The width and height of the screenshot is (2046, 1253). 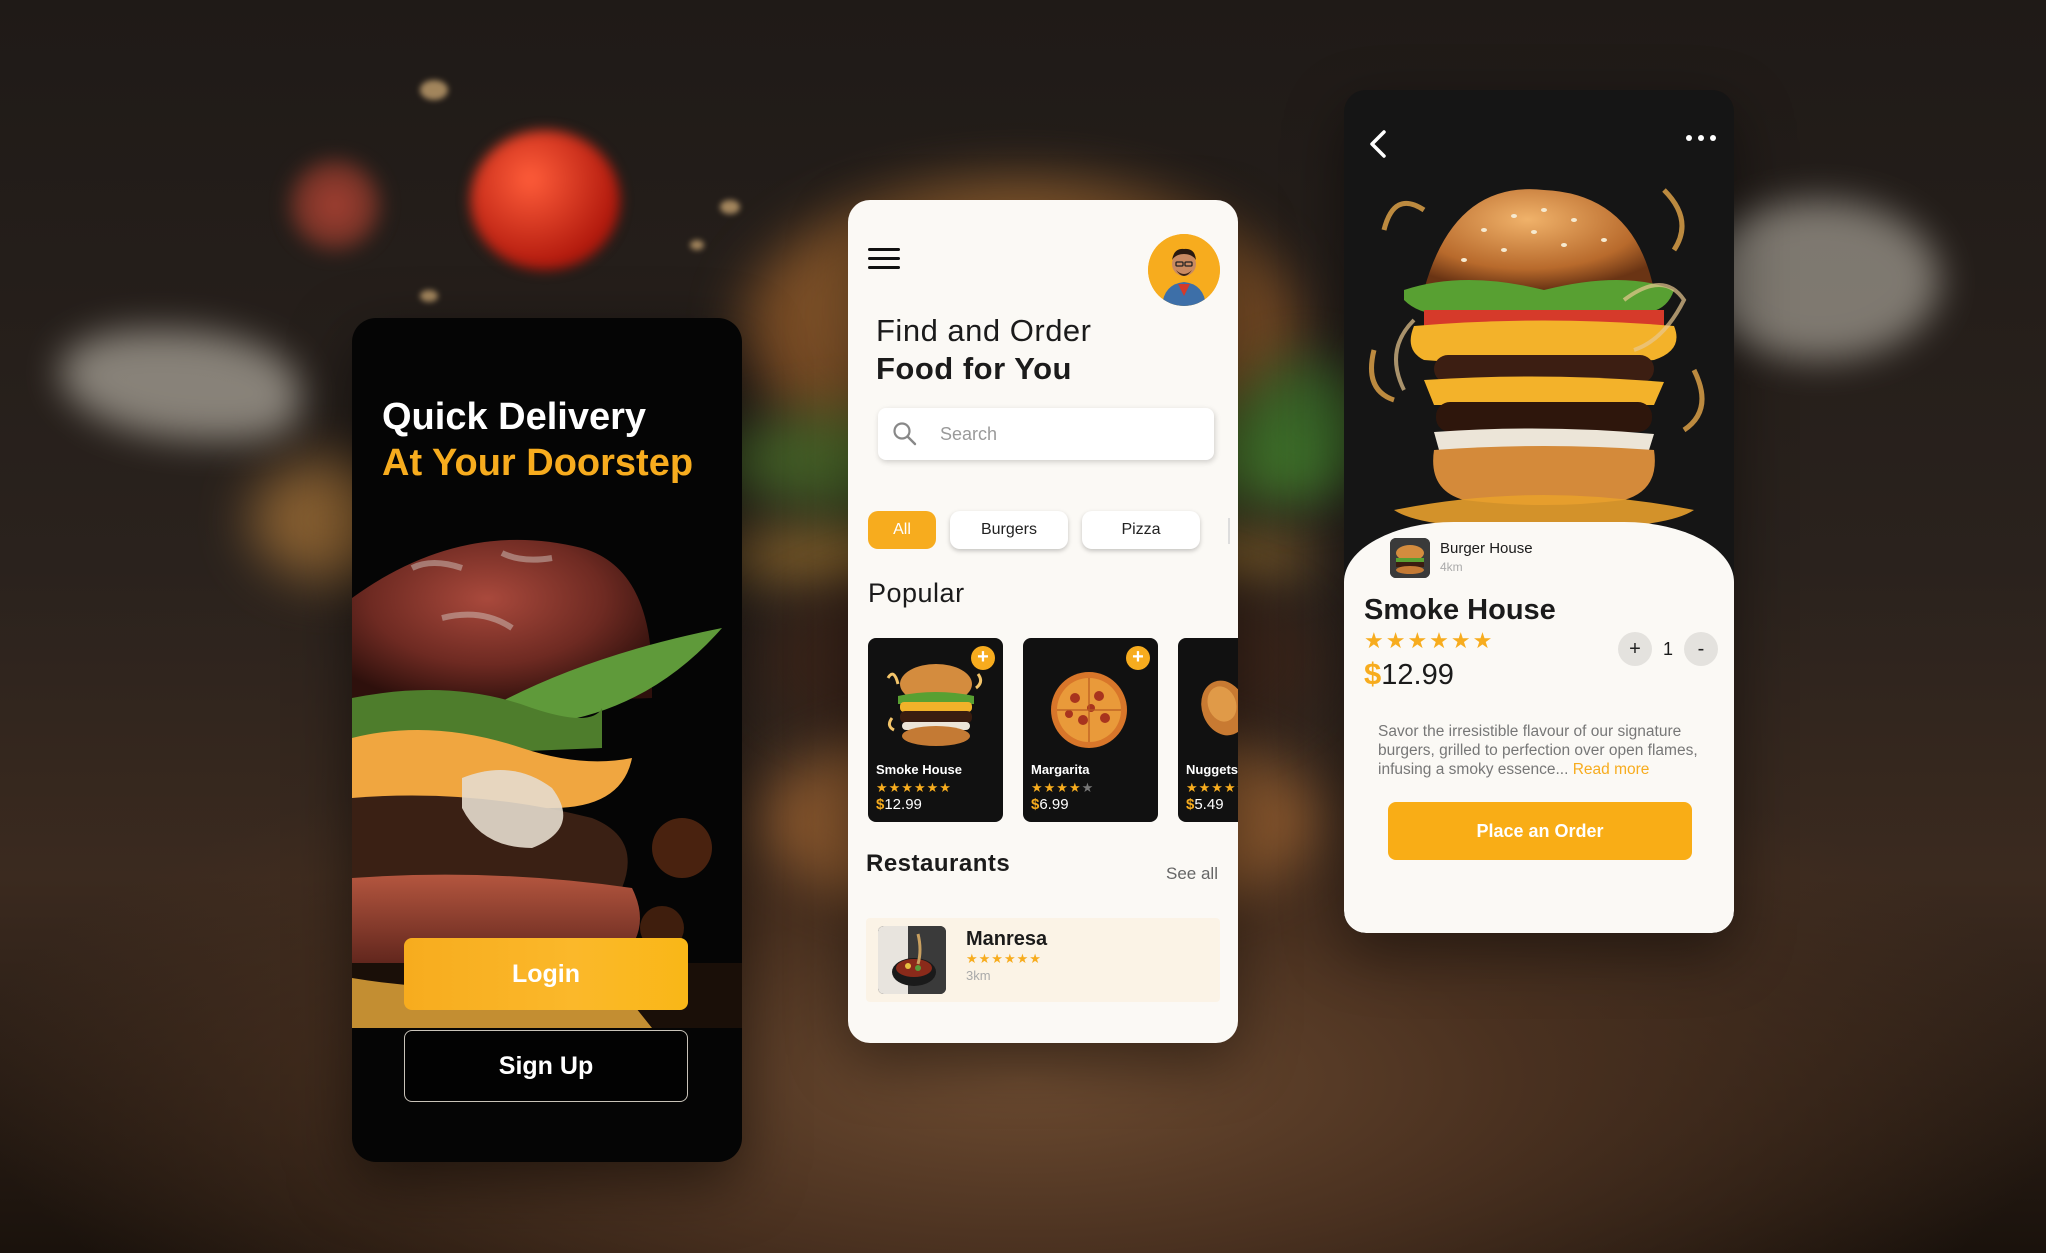 What do you see at coordinates (978, 975) in the screenshot?
I see `restaurant-distance: 3km` at bounding box center [978, 975].